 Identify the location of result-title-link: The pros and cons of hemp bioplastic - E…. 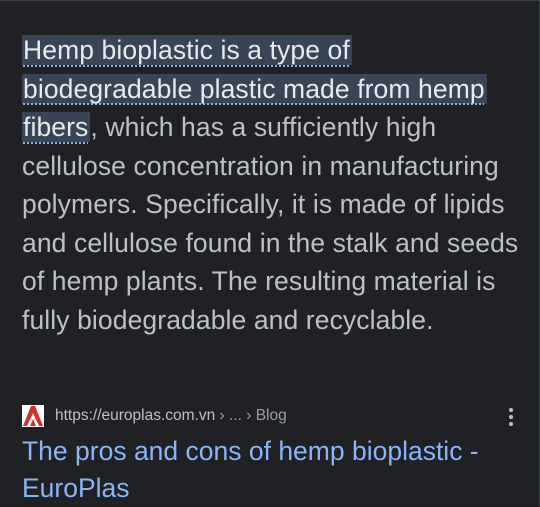
(272, 470).